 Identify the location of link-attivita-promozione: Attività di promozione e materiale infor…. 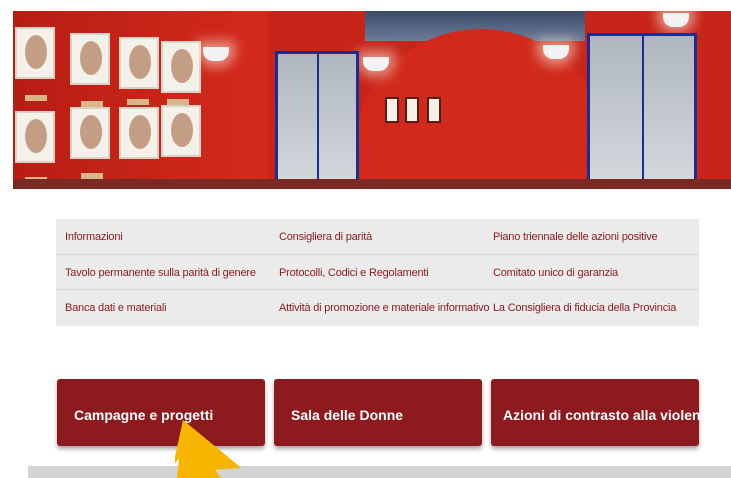
(384, 308).